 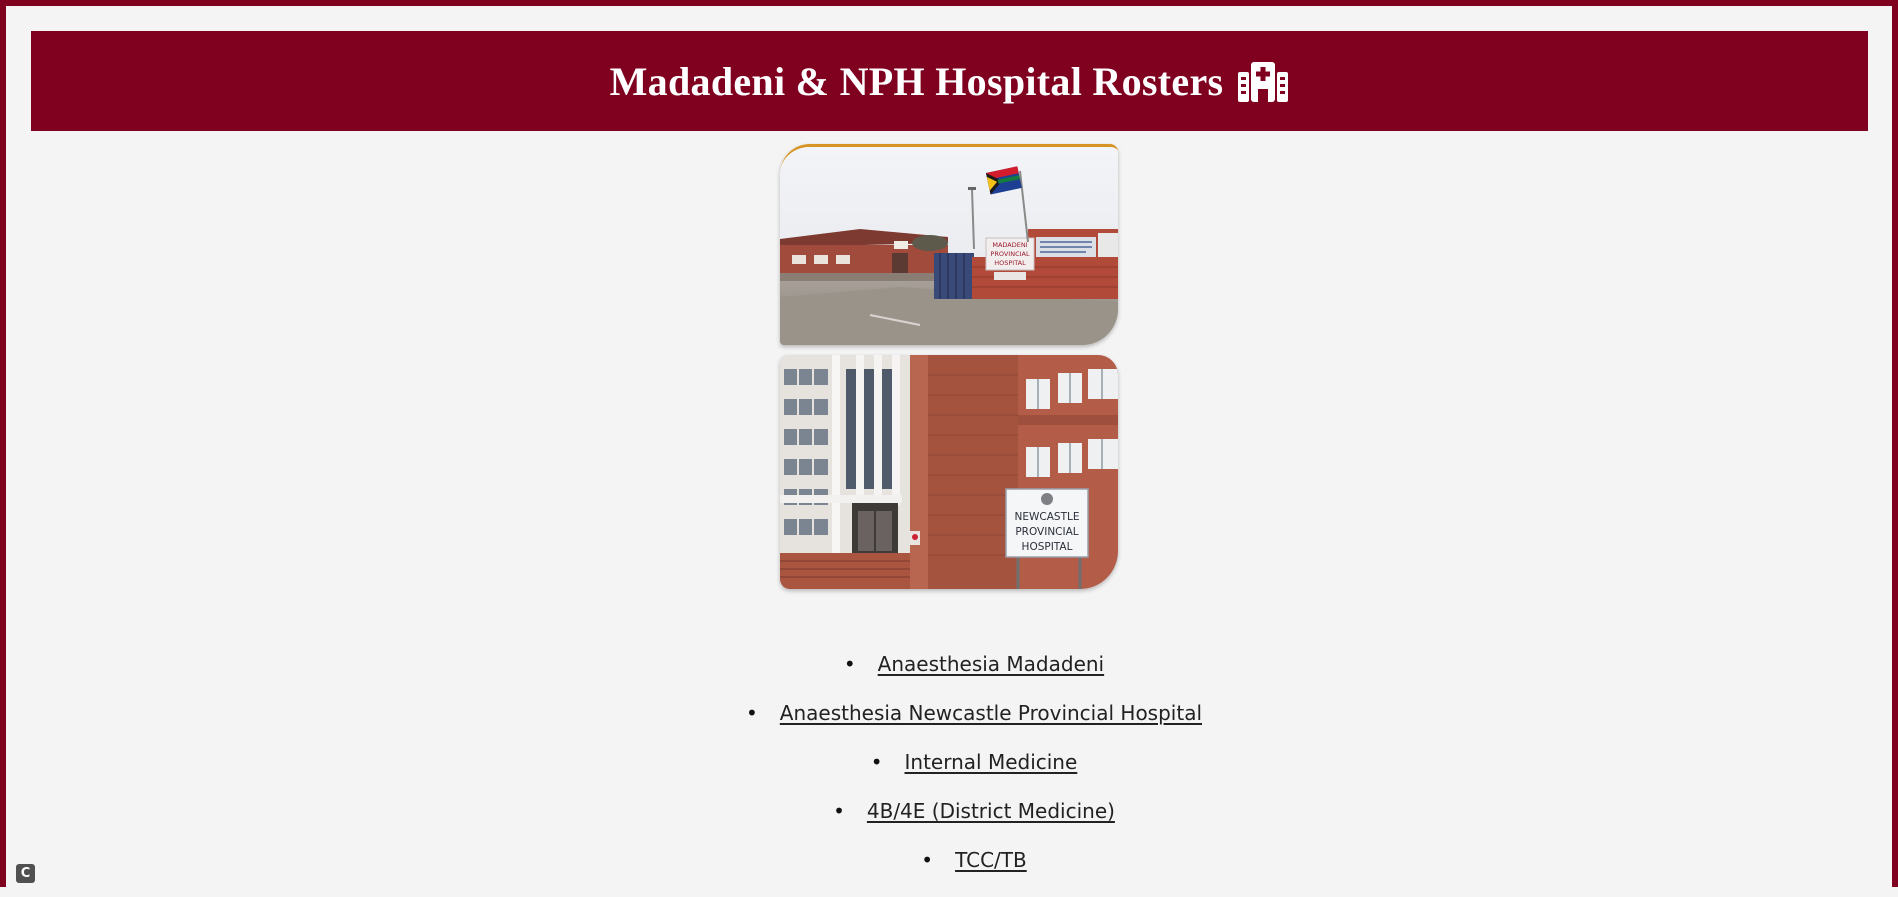 I want to click on list-item: • TCC/TB, so click(x=949, y=872).